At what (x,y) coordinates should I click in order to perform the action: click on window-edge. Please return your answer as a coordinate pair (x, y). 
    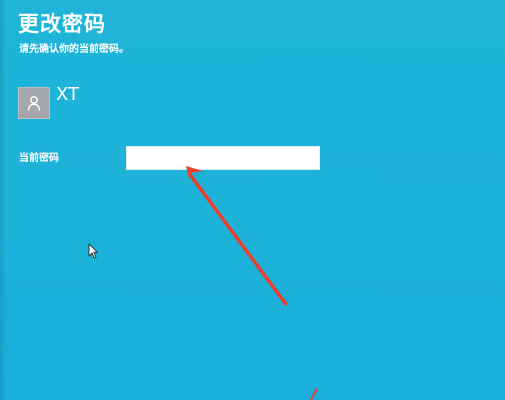
    Looking at the image, I should click on (3, 200).